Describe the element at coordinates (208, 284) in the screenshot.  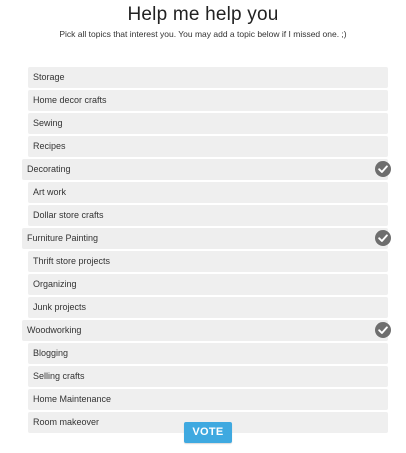
I see `topic-option-organizing: Organizing` at that location.